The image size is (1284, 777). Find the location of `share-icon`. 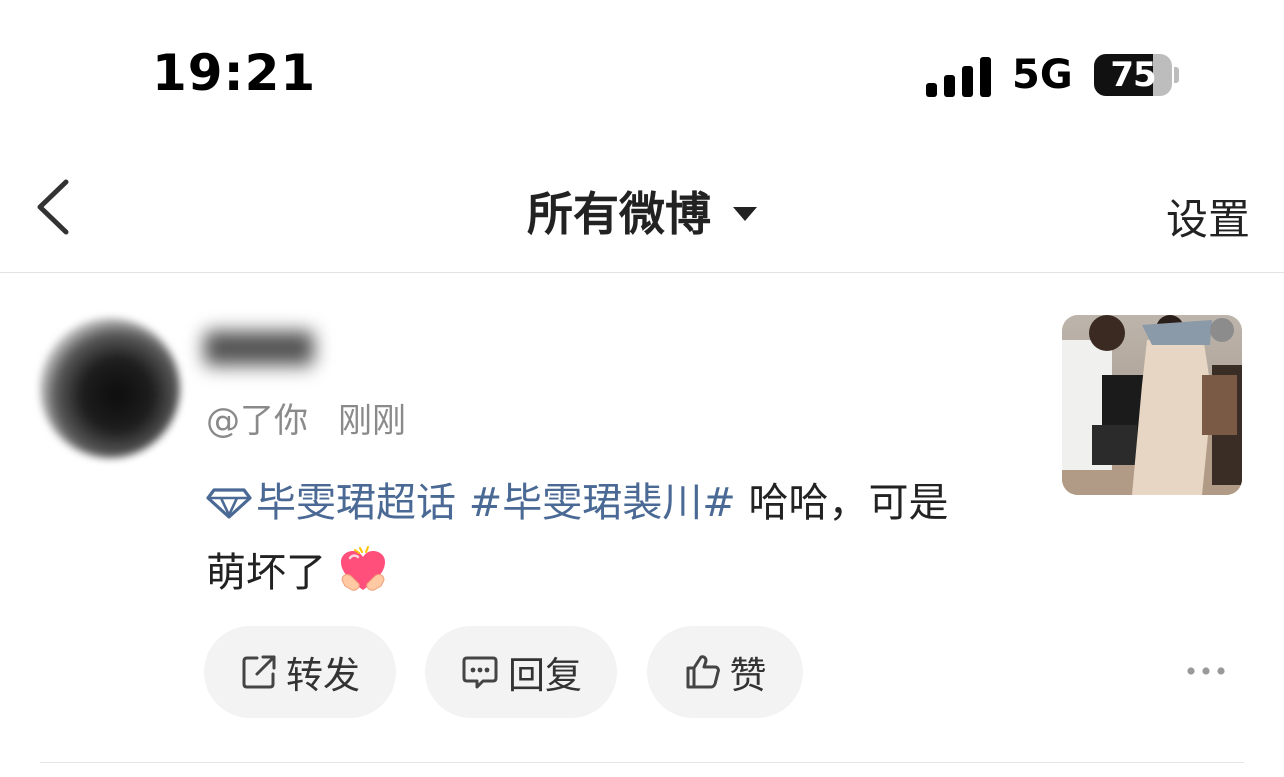

share-icon is located at coordinates (259, 672).